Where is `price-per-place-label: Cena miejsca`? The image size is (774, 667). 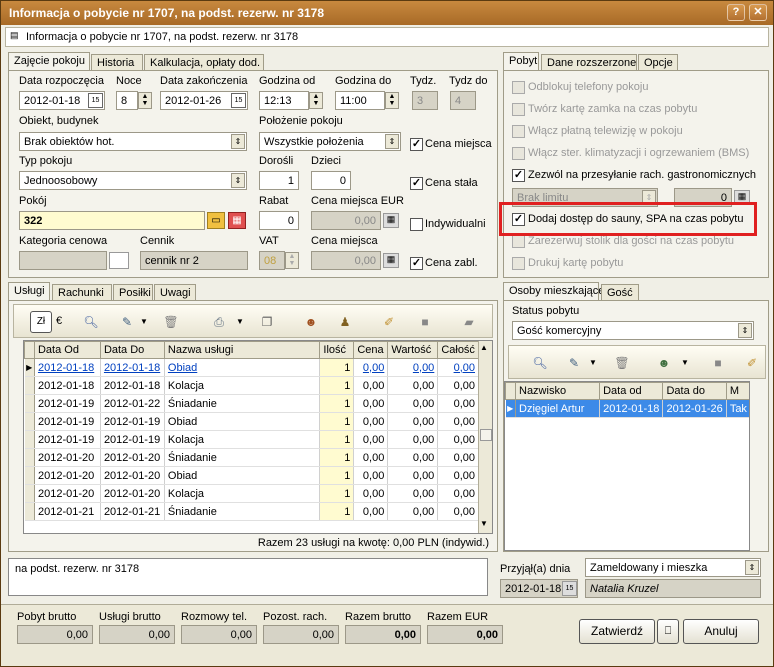
price-per-place-label: Cena miejsca is located at coordinates (458, 144).